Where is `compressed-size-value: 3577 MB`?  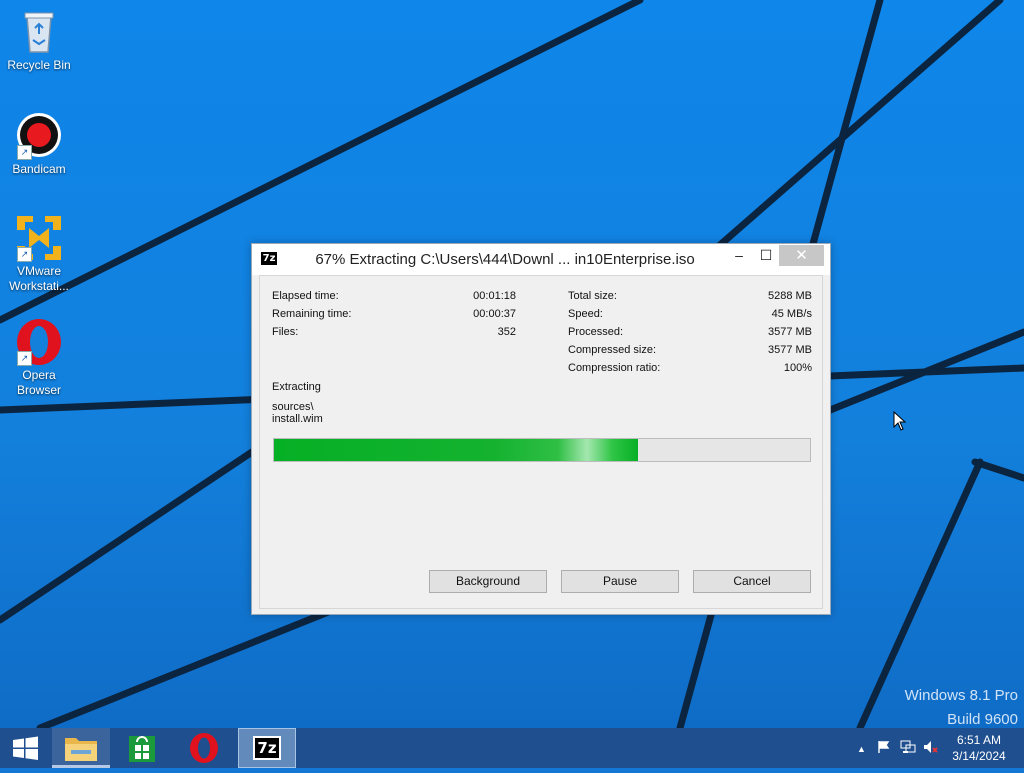 compressed-size-value: 3577 MB is located at coordinates (789, 350).